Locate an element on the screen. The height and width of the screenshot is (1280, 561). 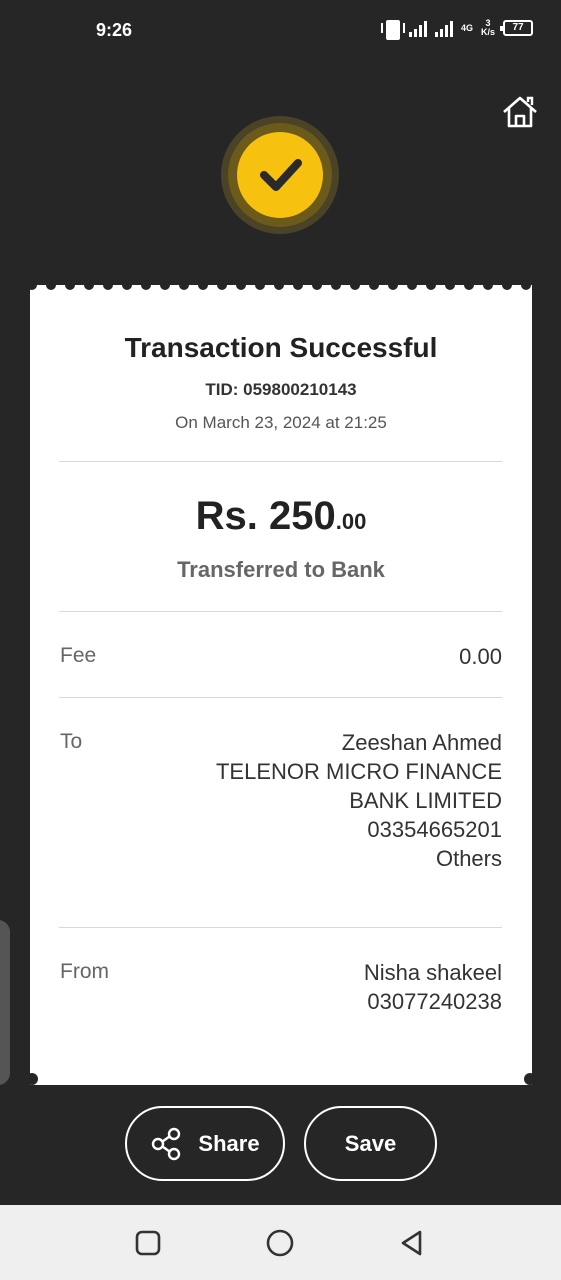
vibrate-icon is located at coordinates (392, 29).